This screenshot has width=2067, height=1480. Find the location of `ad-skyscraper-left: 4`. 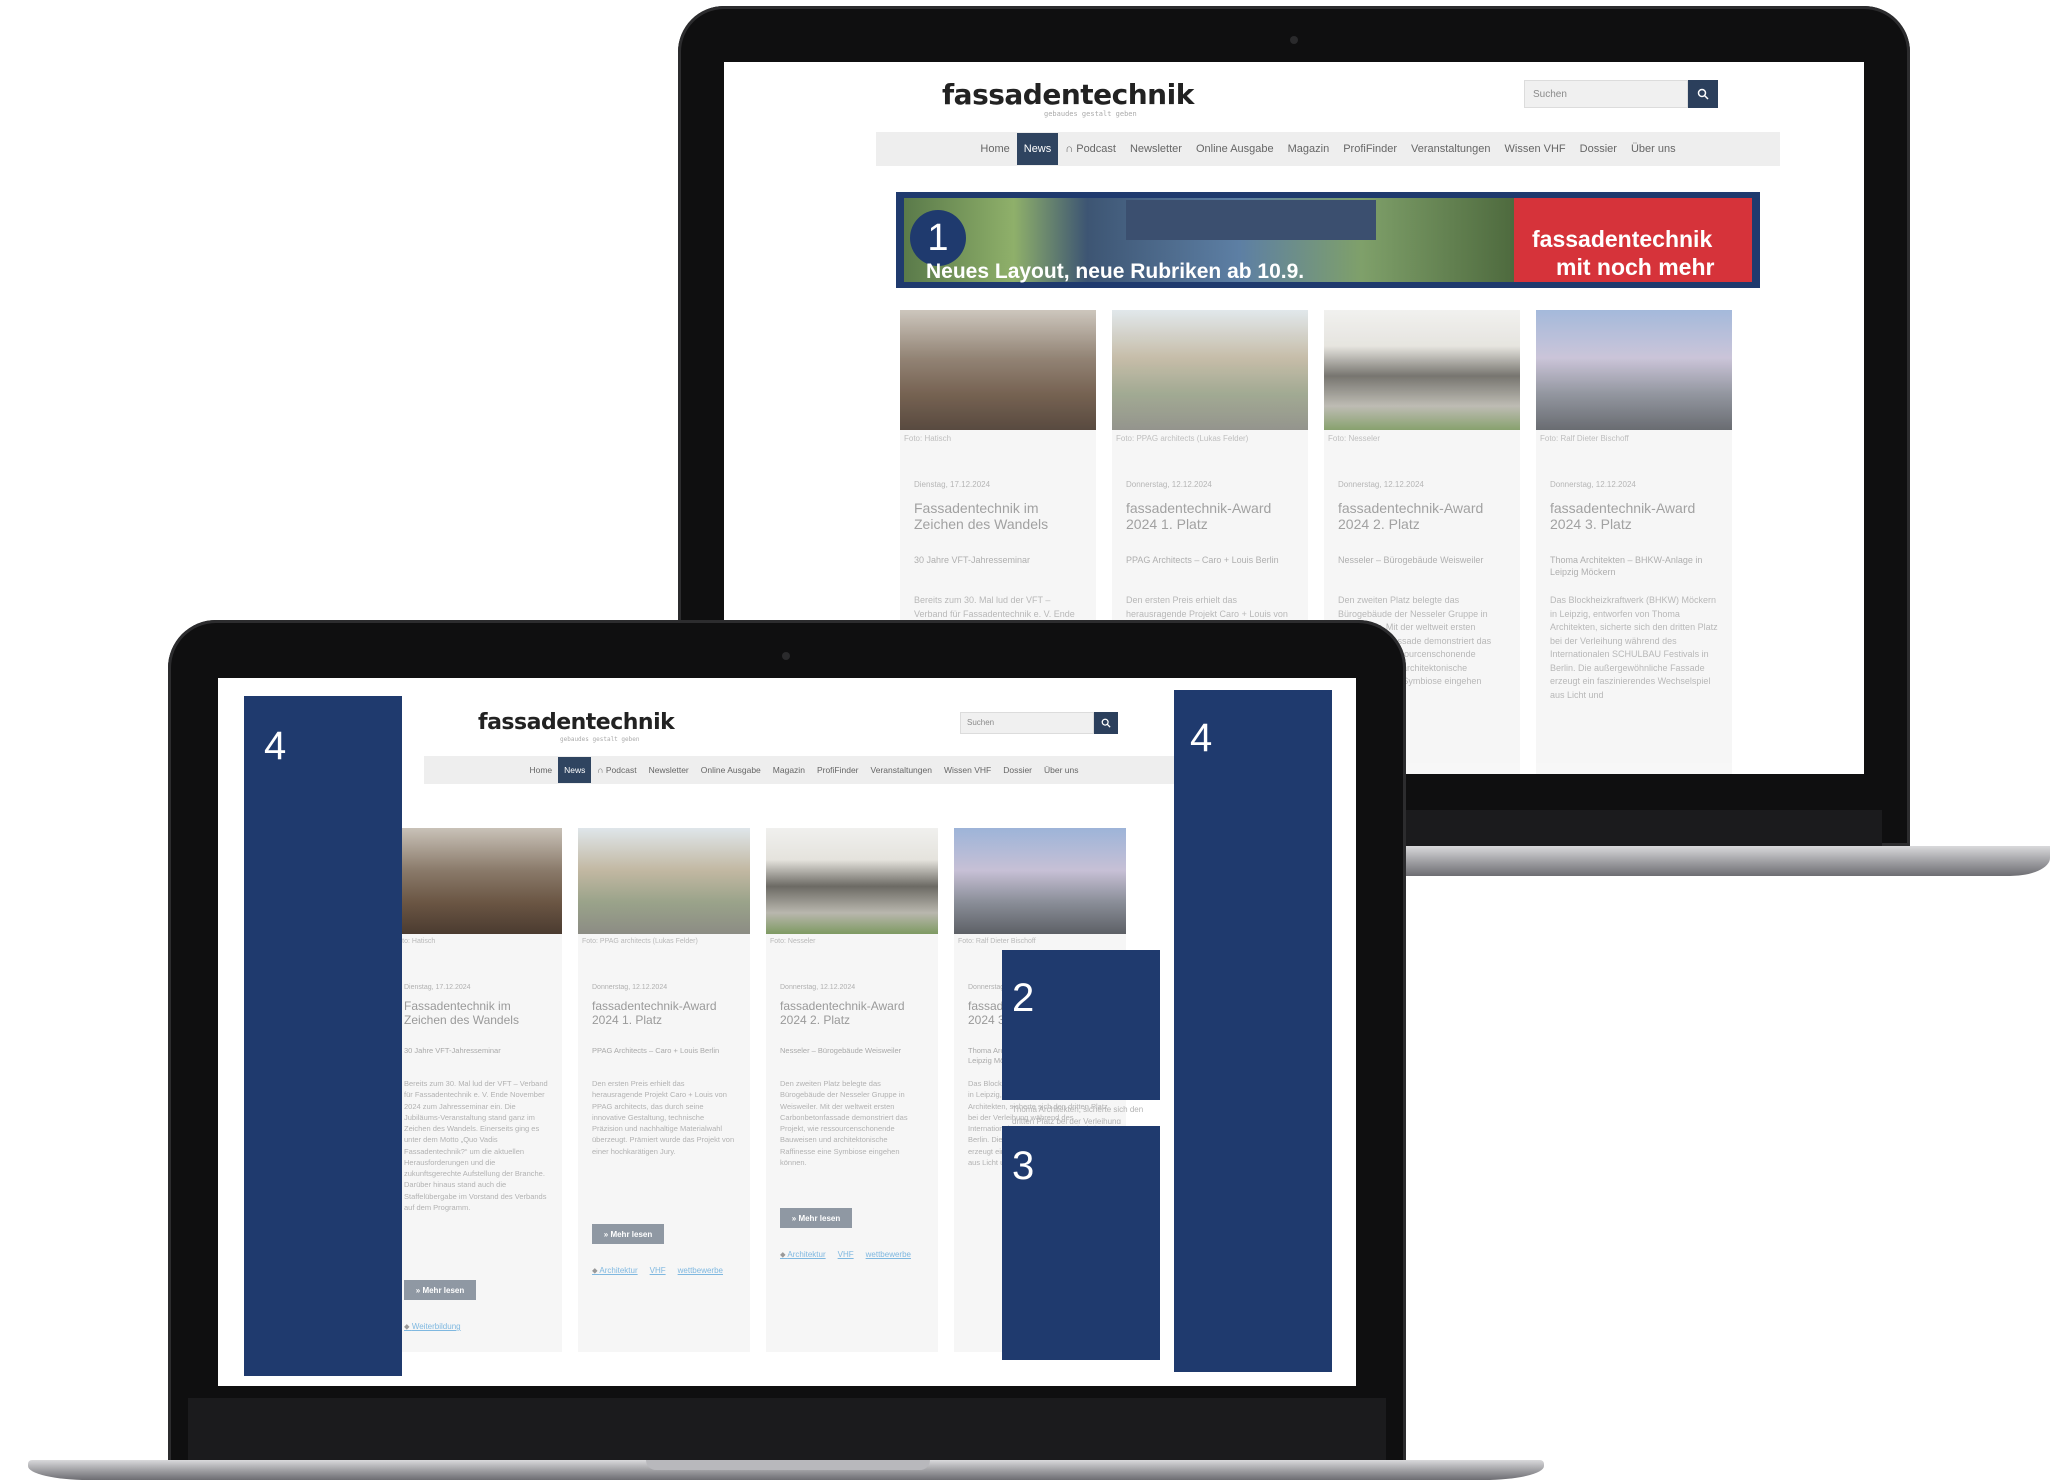

ad-skyscraper-left: 4 is located at coordinates (323, 1036).